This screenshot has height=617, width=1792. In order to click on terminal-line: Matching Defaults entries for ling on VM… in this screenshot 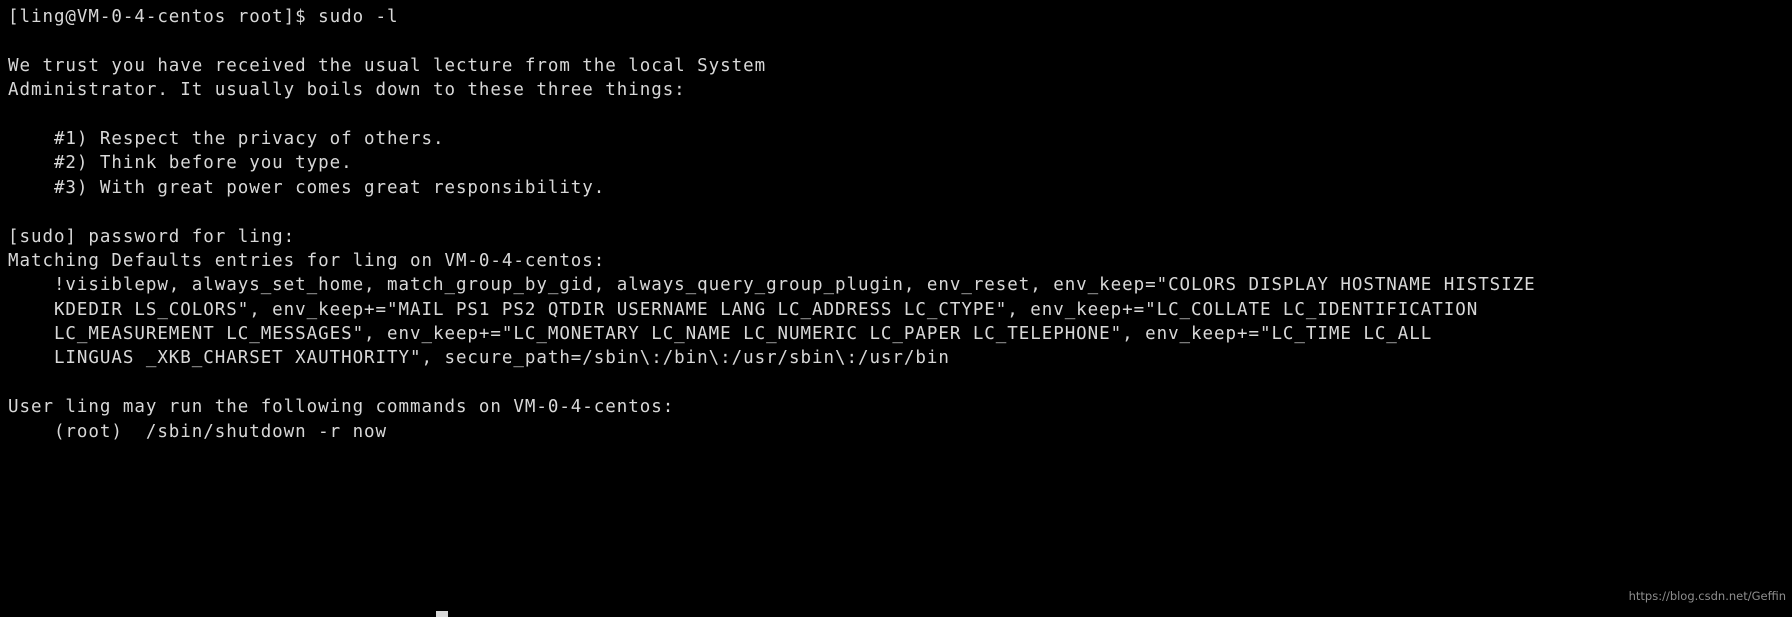, I will do `click(307, 260)`.